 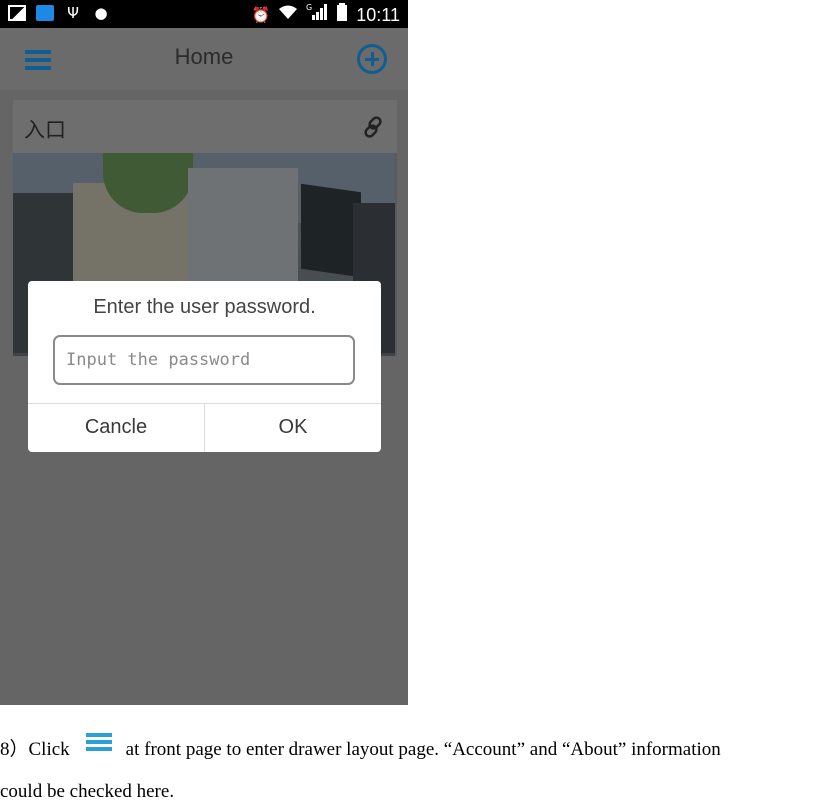 I want to click on card-title: 入口, so click(x=45, y=130).